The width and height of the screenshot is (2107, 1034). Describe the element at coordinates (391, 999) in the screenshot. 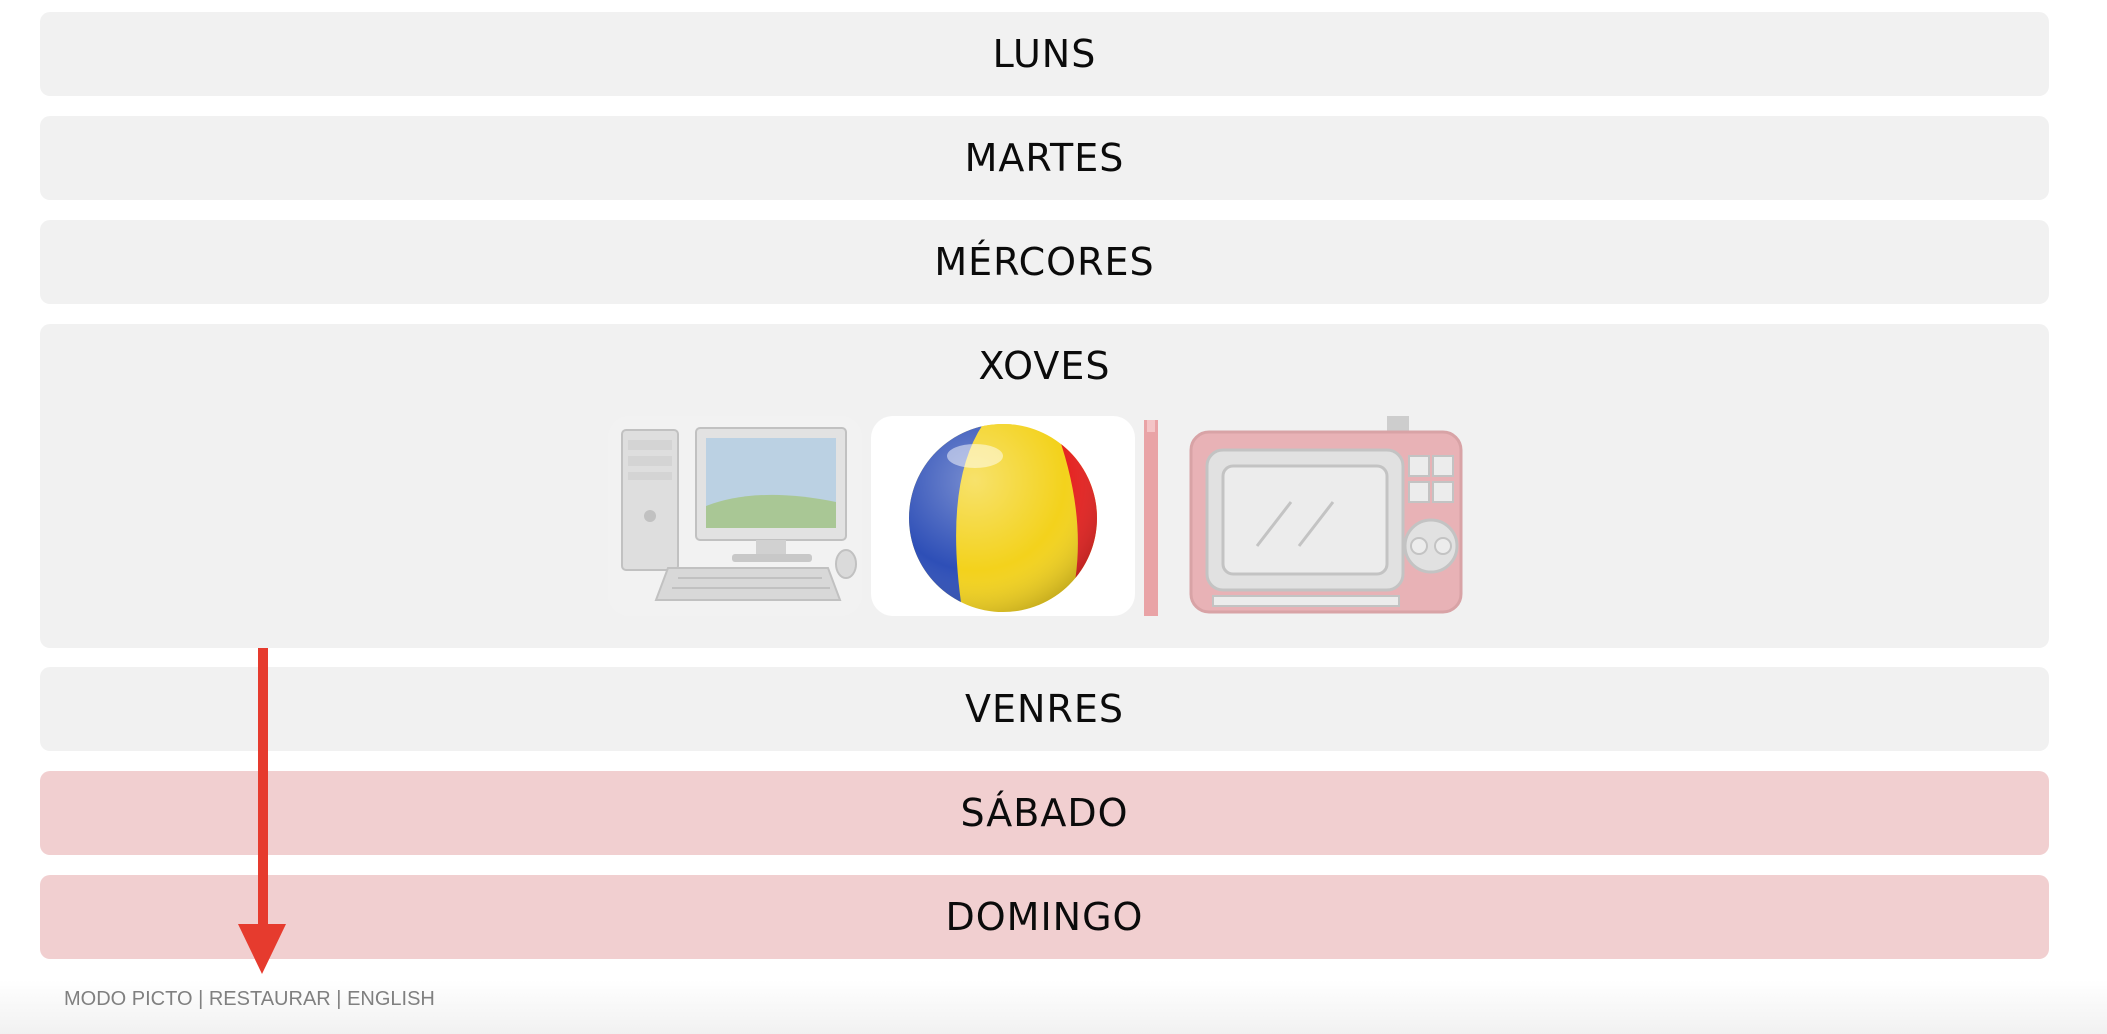

I see `english-link: ENGLISH` at that location.